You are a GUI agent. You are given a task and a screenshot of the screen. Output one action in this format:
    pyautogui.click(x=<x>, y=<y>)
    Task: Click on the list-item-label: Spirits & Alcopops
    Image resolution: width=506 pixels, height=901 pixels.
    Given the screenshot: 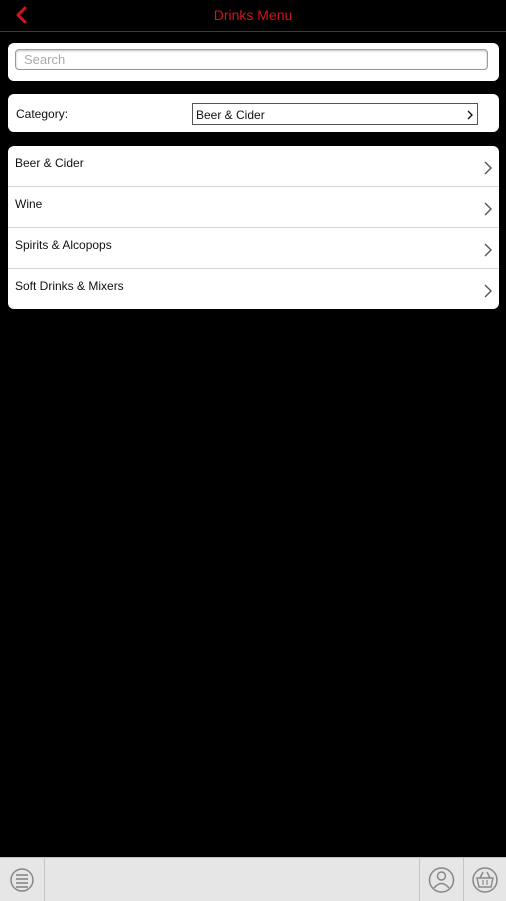 What is the action you would take?
    pyautogui.click(x=63, y=245)
    